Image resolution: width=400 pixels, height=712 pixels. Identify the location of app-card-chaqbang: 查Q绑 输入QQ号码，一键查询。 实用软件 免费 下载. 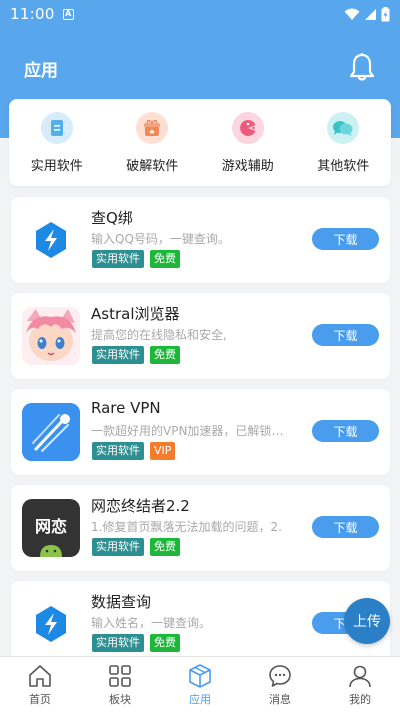
(200, 240).